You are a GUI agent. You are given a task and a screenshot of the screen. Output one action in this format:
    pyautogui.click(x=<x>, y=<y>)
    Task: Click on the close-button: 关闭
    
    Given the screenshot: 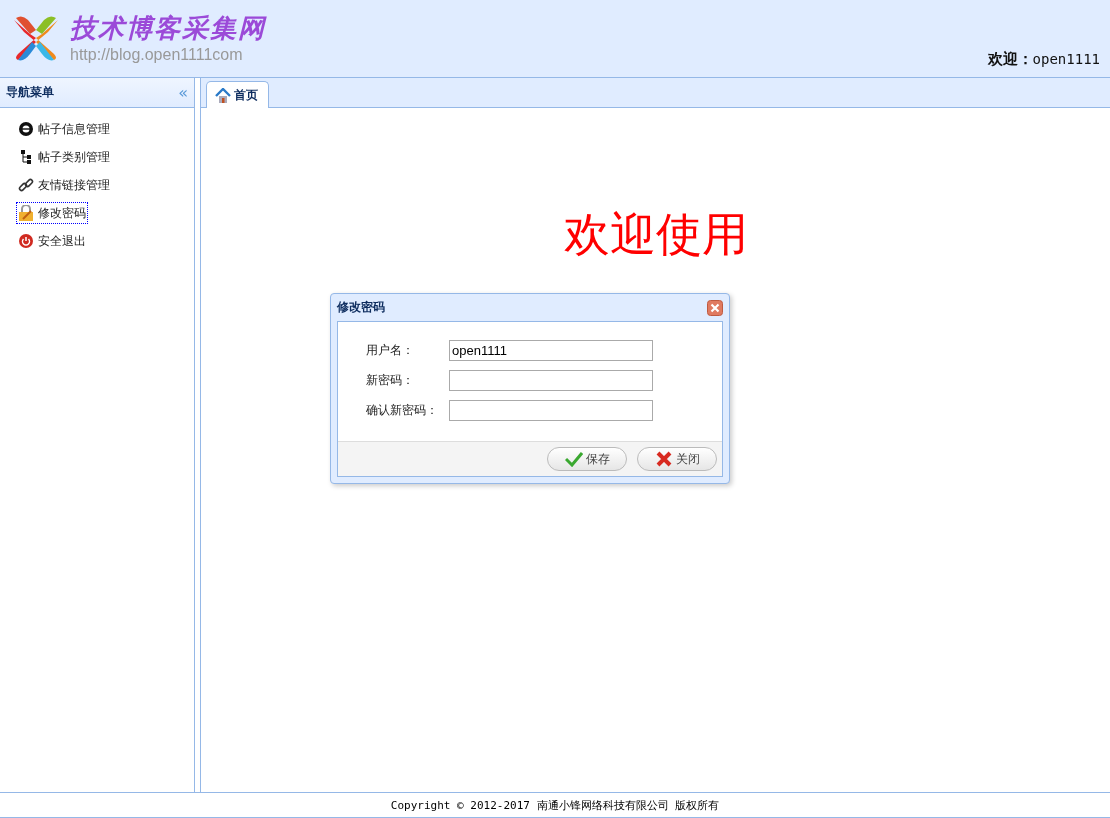 What is the action you would take?
    pyautogui.click(x=677, y=459)
    